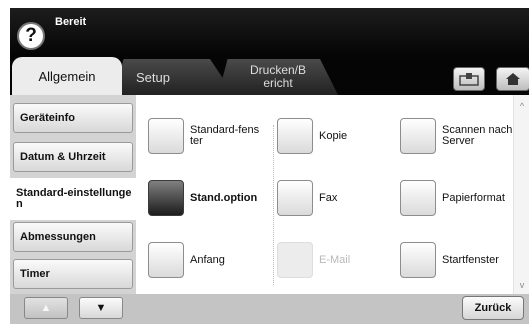 The image size is (529, 324). What do you see at coordinates (174, 77) in the screenshot?
I see `tab-setup: Setup` at bounding box center [174, 77].